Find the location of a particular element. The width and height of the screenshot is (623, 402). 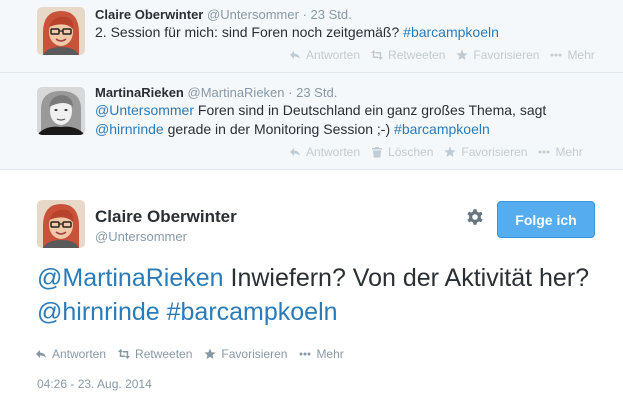

tweet-header: Claire Oberwinter @Untersommer · 23 Std. is located at coordinates (223, 14).